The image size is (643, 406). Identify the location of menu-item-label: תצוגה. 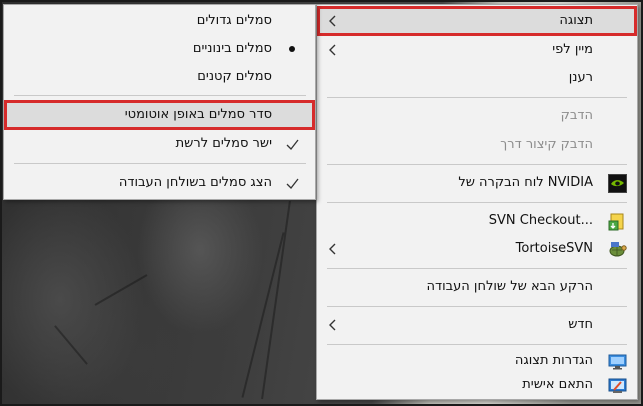
(576, 20).